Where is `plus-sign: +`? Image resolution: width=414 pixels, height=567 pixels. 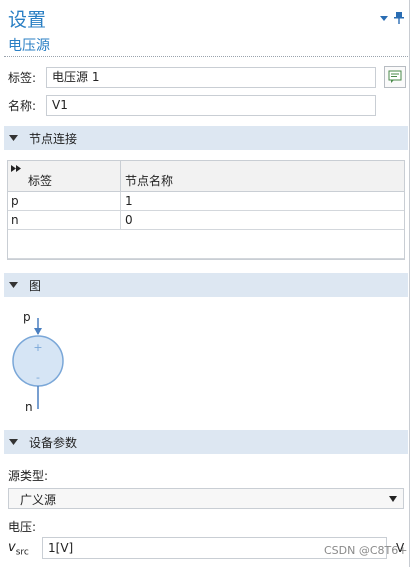
plus-sign: + is located at coordinates (37, 347).